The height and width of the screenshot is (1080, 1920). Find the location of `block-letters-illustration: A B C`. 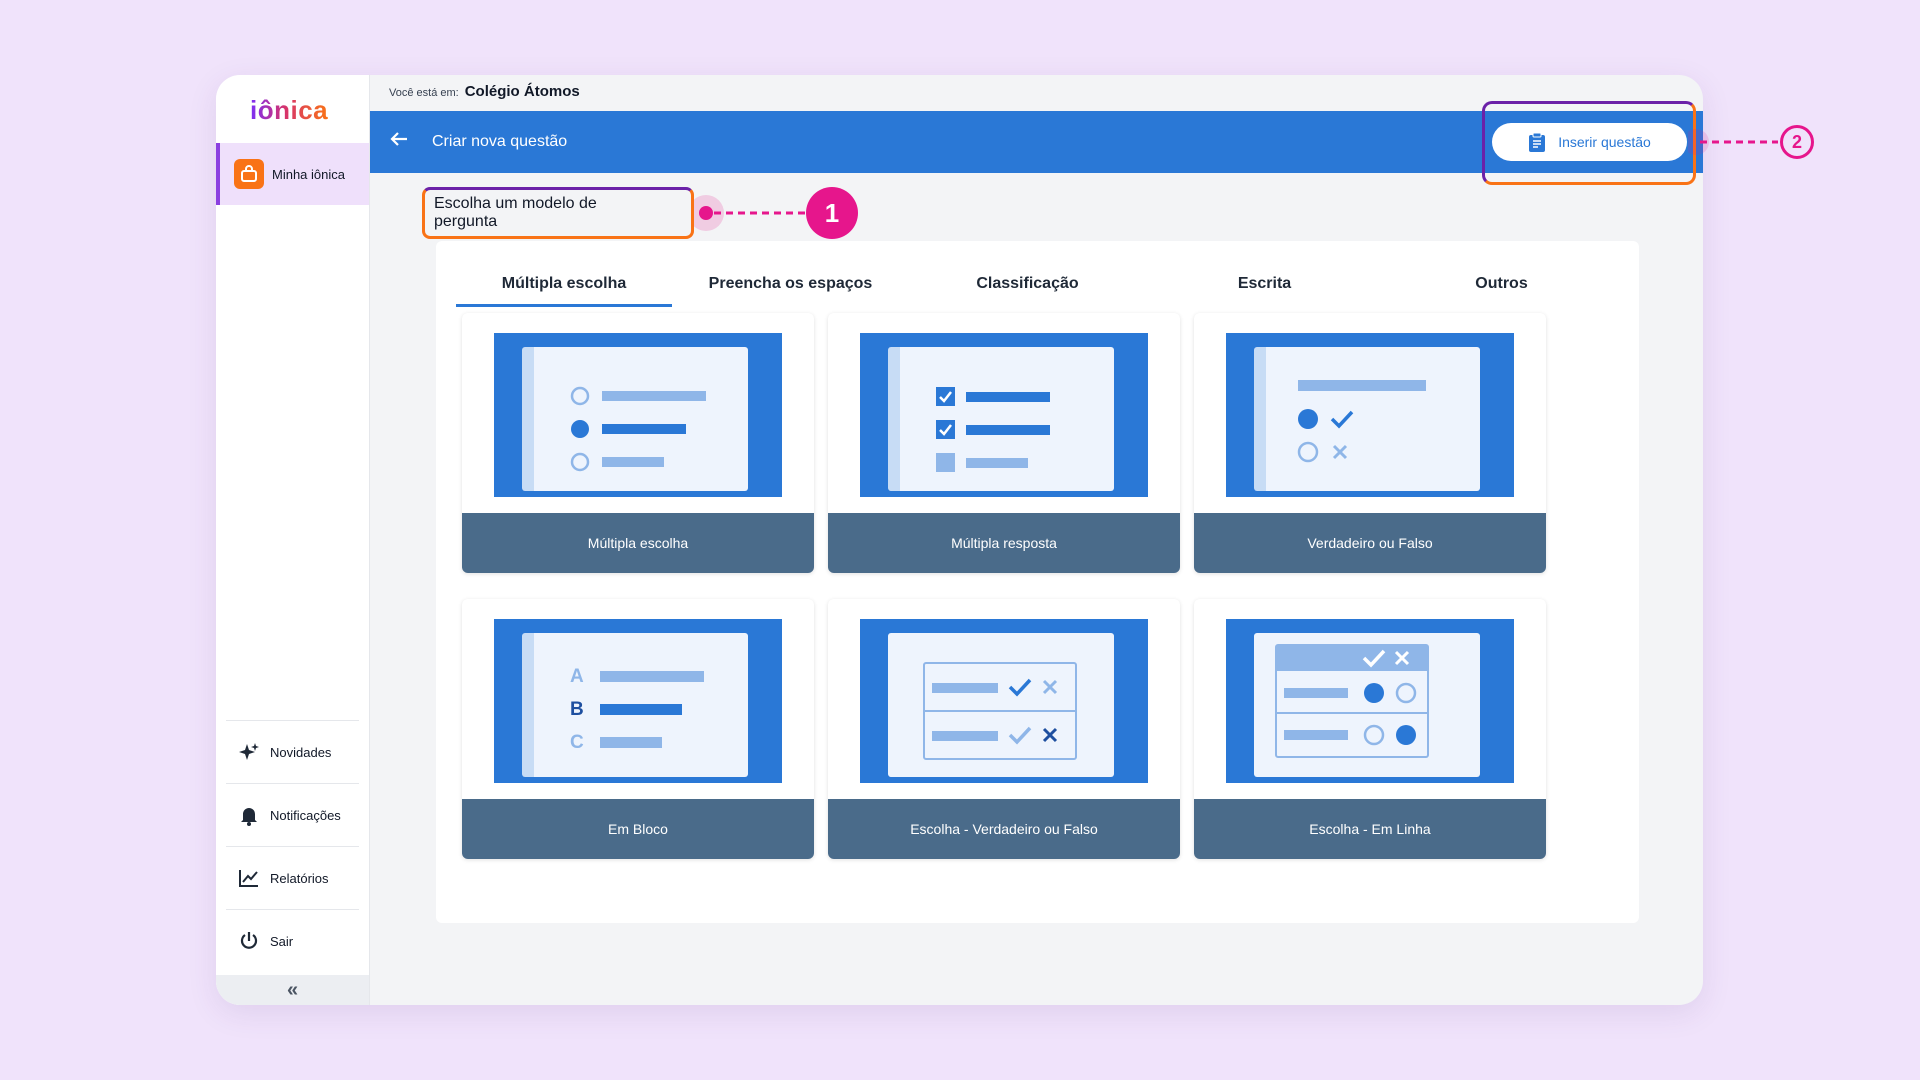

block-letters-illustration: A B C is located at coordinates (637, 709).